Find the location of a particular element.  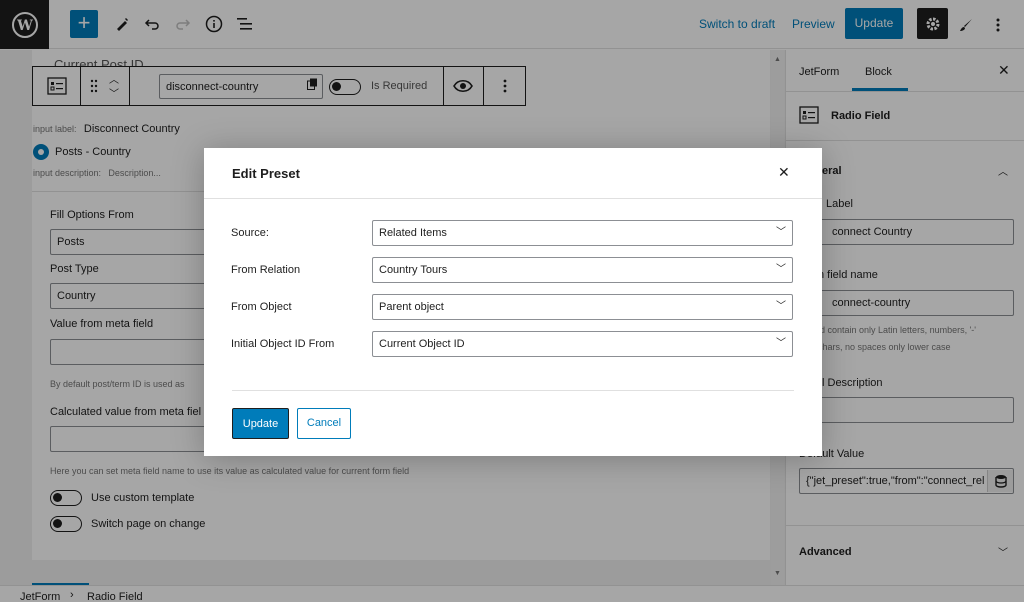

modal-close-icon: ✕ is located at coordinates (784, 172).